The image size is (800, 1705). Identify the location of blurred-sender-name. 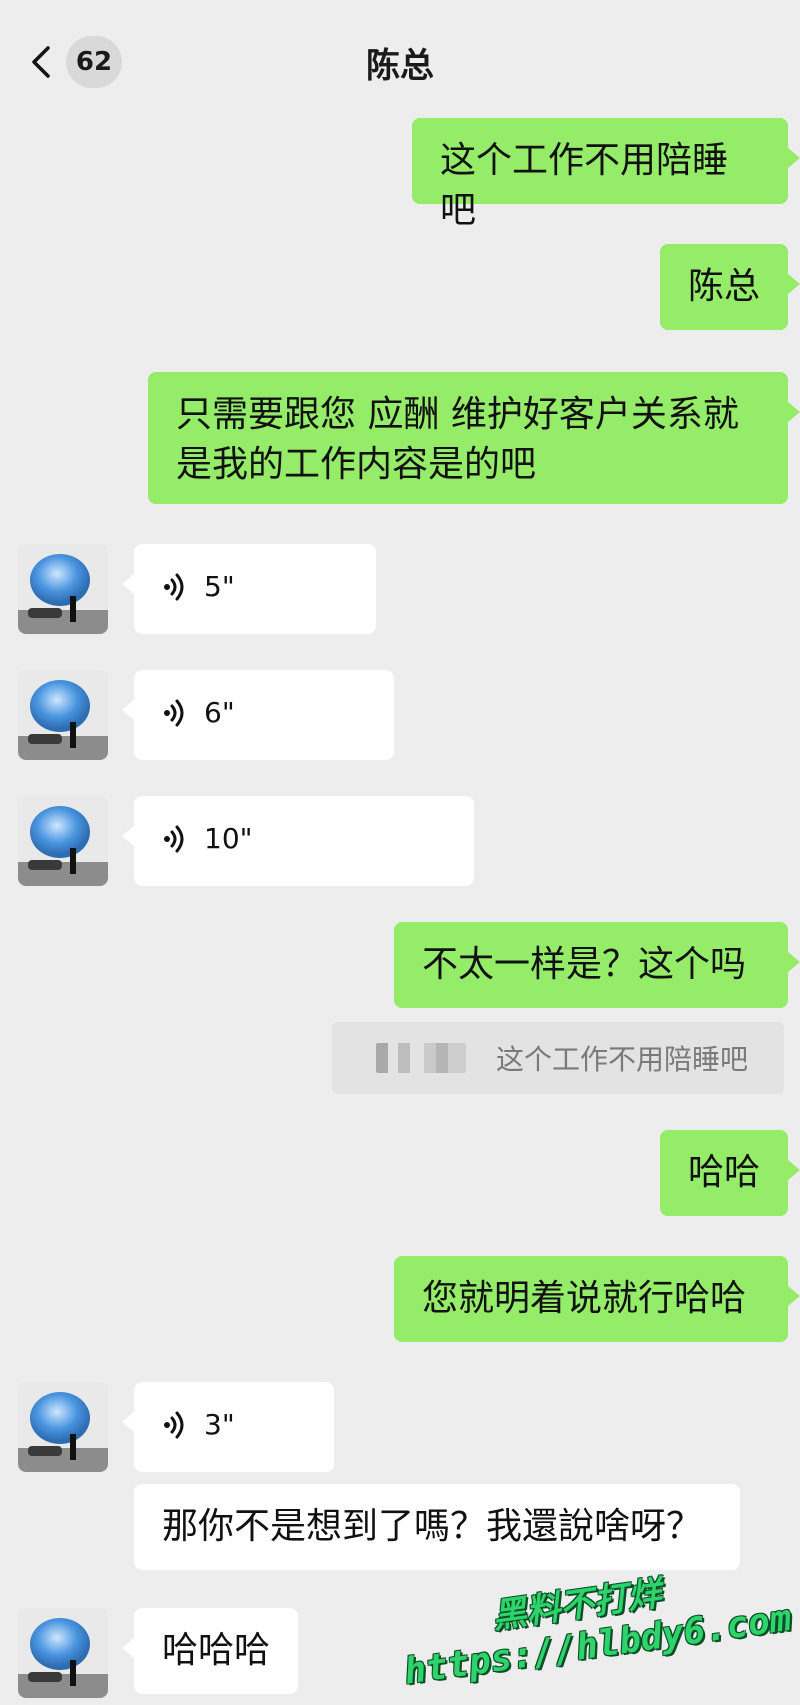
(420, 1058).